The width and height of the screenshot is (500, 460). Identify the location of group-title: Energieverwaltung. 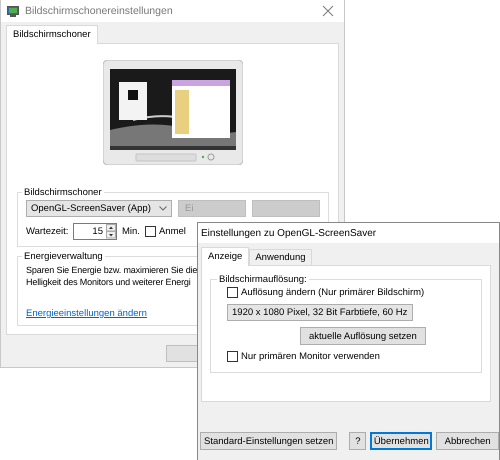
(63, 256).